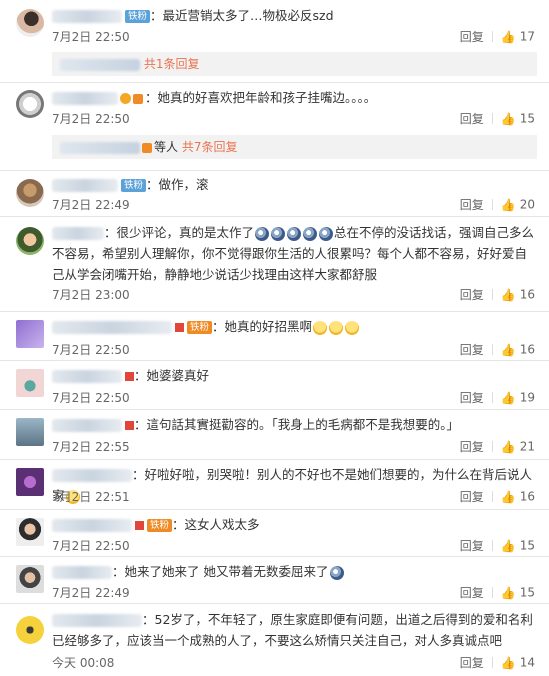  I want to click on comment-actions: 回复 👍 19, so click(497, 397).